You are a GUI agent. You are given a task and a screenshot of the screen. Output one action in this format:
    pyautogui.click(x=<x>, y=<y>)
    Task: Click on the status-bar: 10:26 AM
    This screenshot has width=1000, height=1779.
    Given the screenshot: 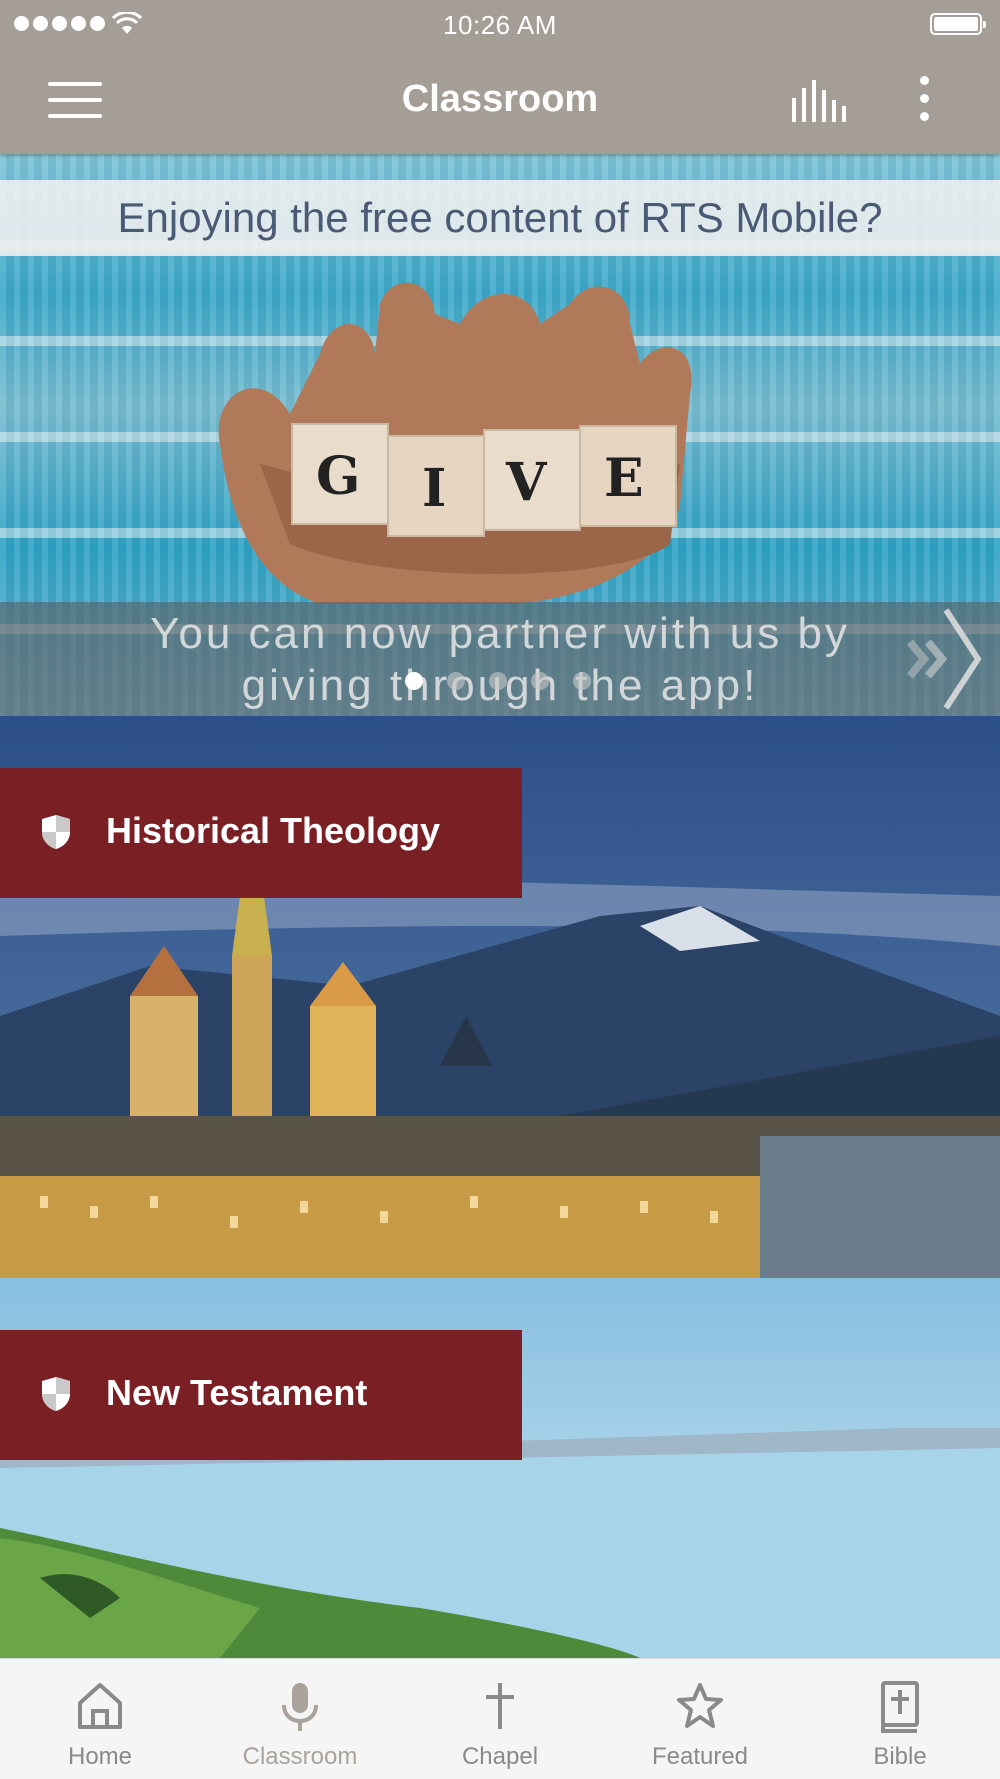 What is the action you would take?
    pyautogui.click(x=500, y=25)
    